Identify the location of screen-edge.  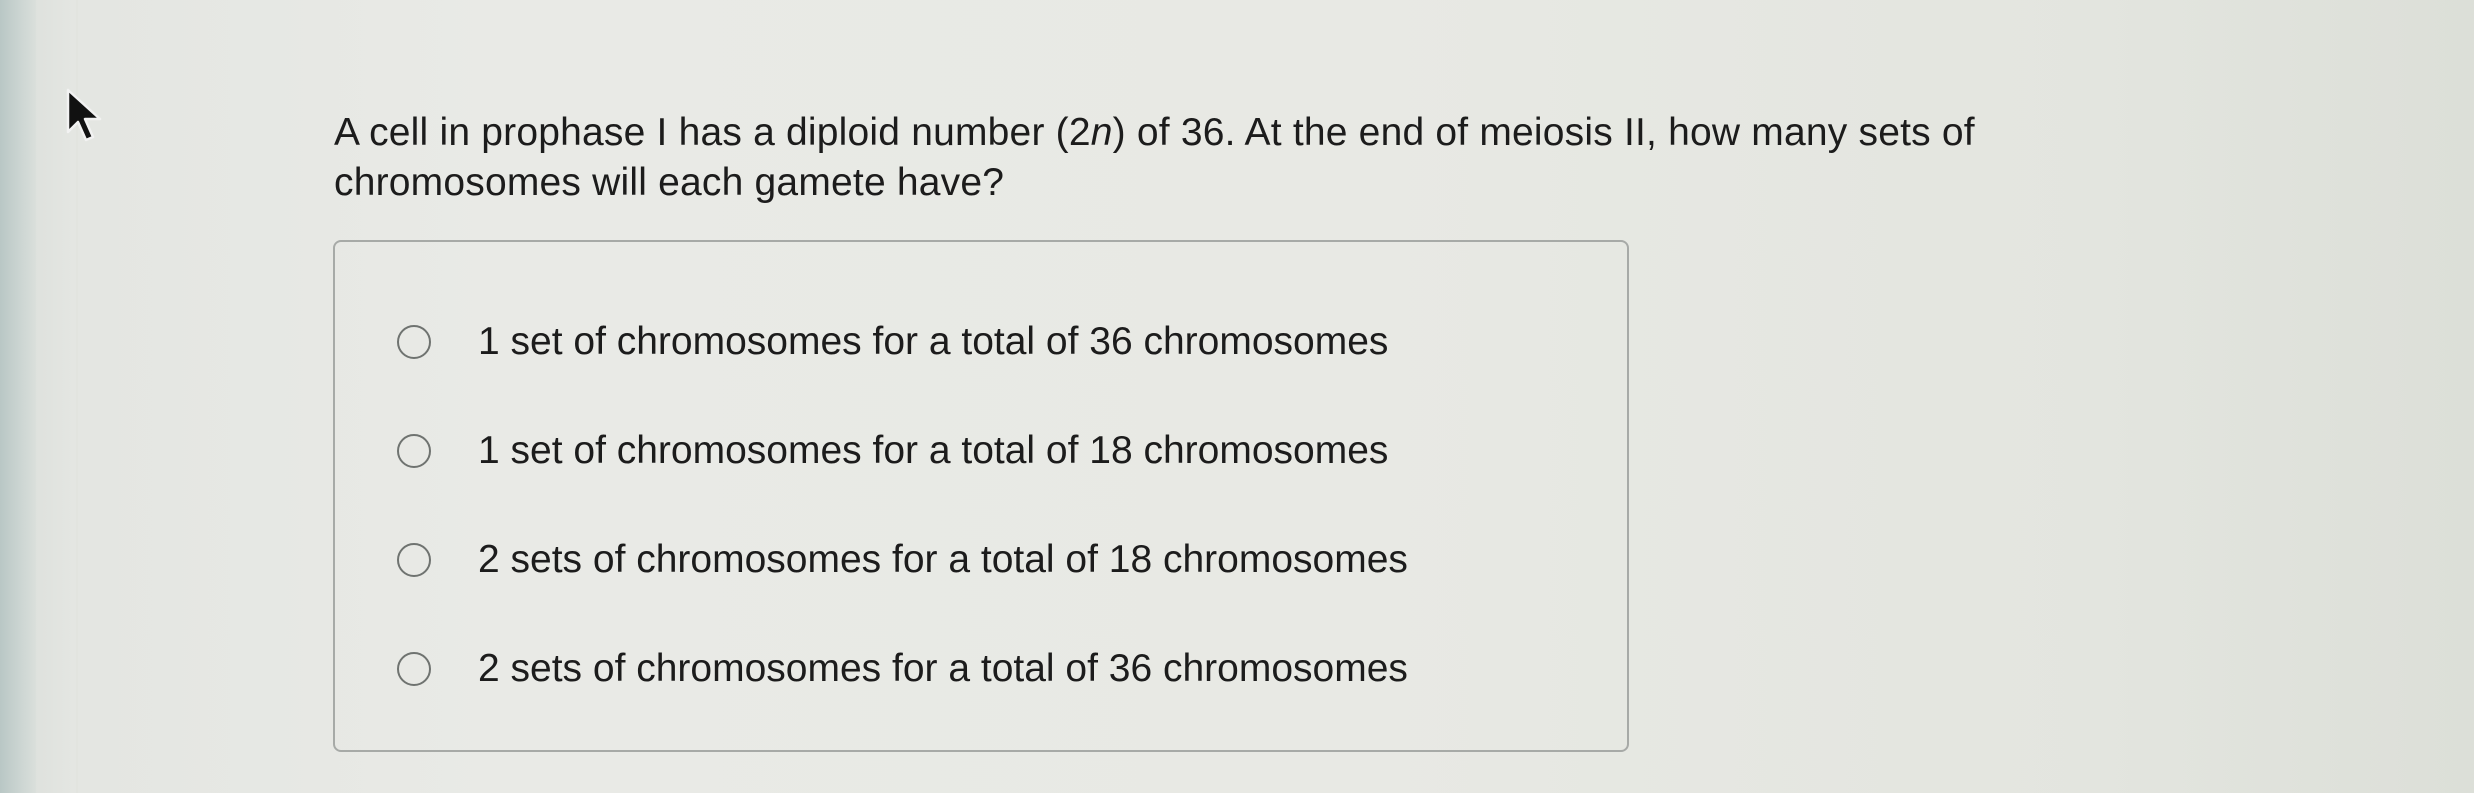
(18, 396).